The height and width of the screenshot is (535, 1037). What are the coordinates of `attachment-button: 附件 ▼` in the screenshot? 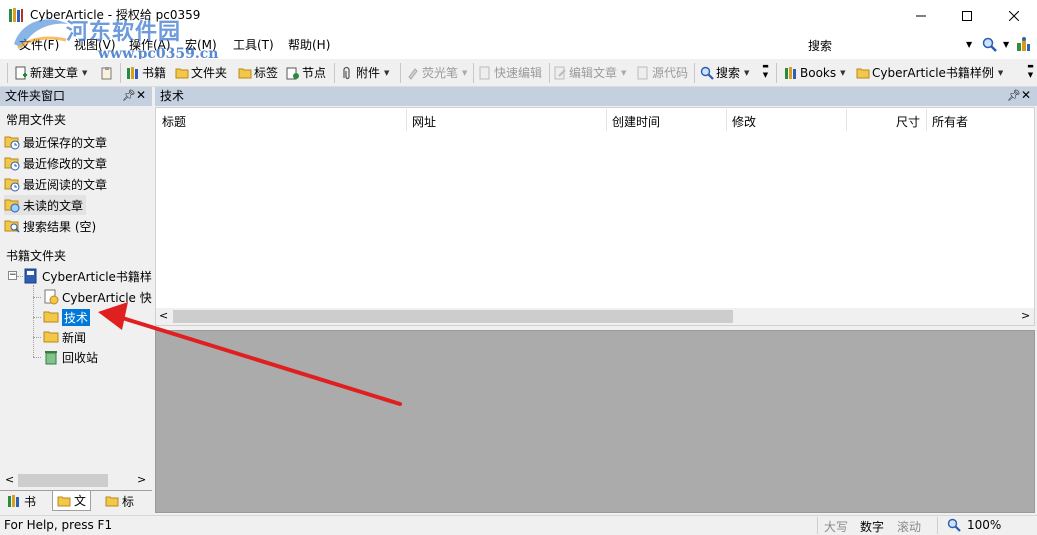 It's located at (364, 73).